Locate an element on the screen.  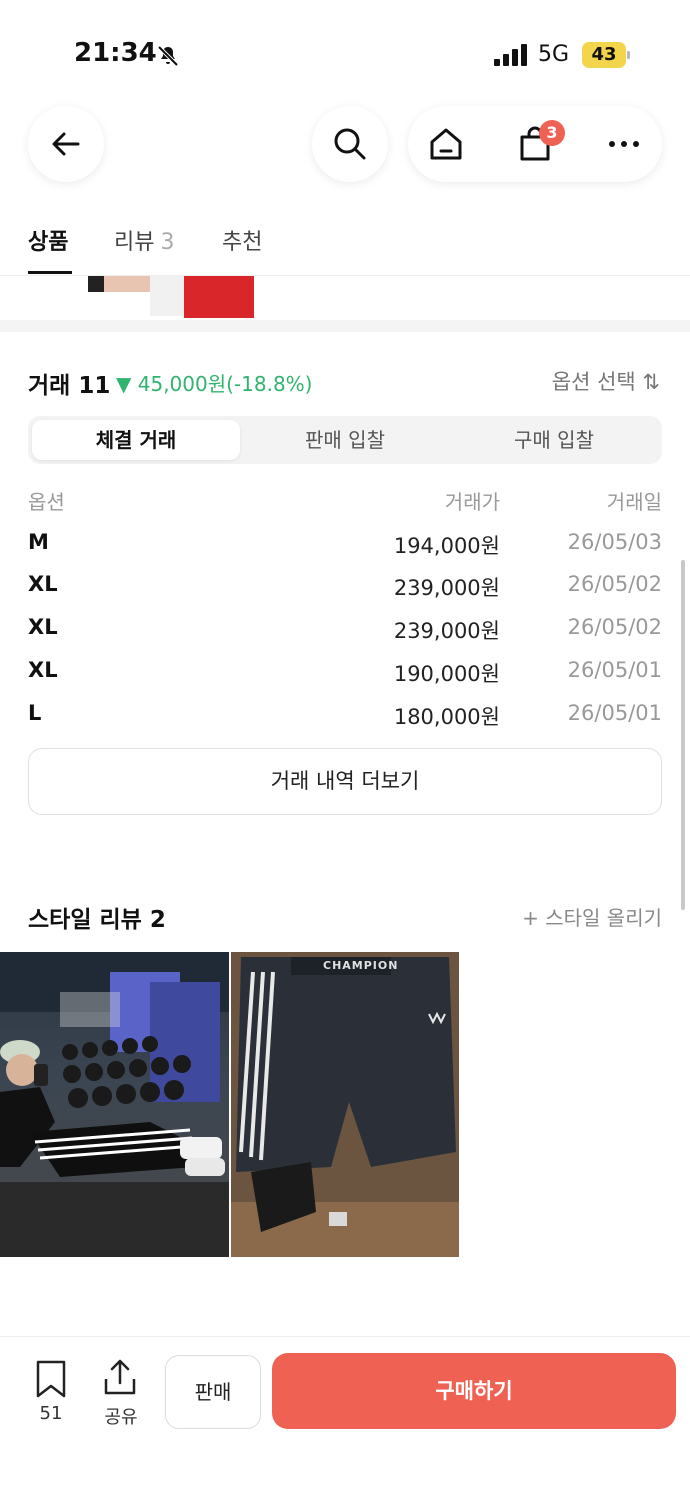
trade-title: 거래 11 is located at coordinates (69, 386).